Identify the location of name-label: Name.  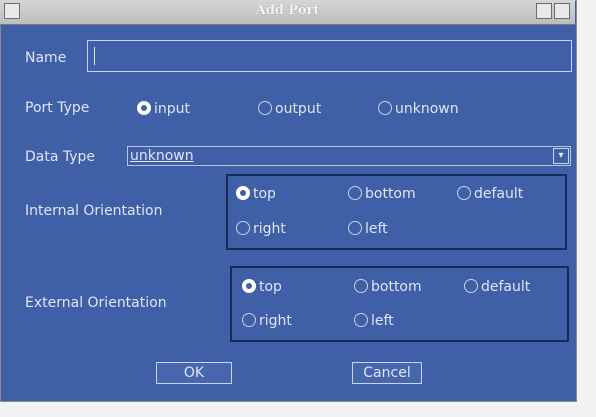
(46, 58).